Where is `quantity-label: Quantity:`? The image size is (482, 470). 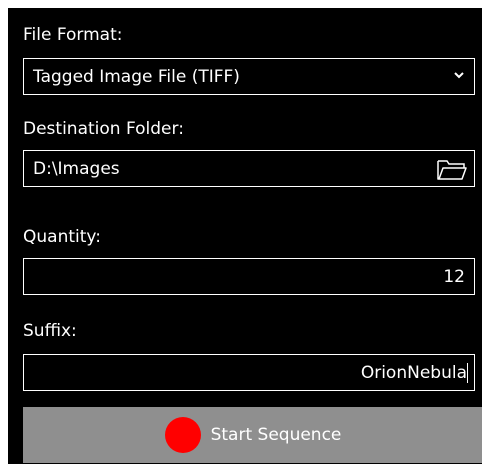
quantity-label: Quantity: is located at coordinates (62, 237).